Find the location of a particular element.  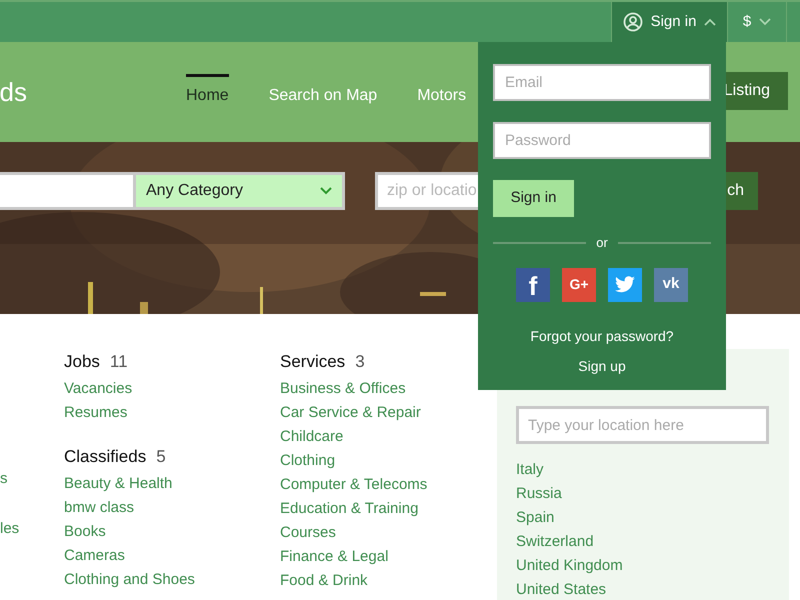

location-search-field: Type your location here is located at coordinates (642, 425).